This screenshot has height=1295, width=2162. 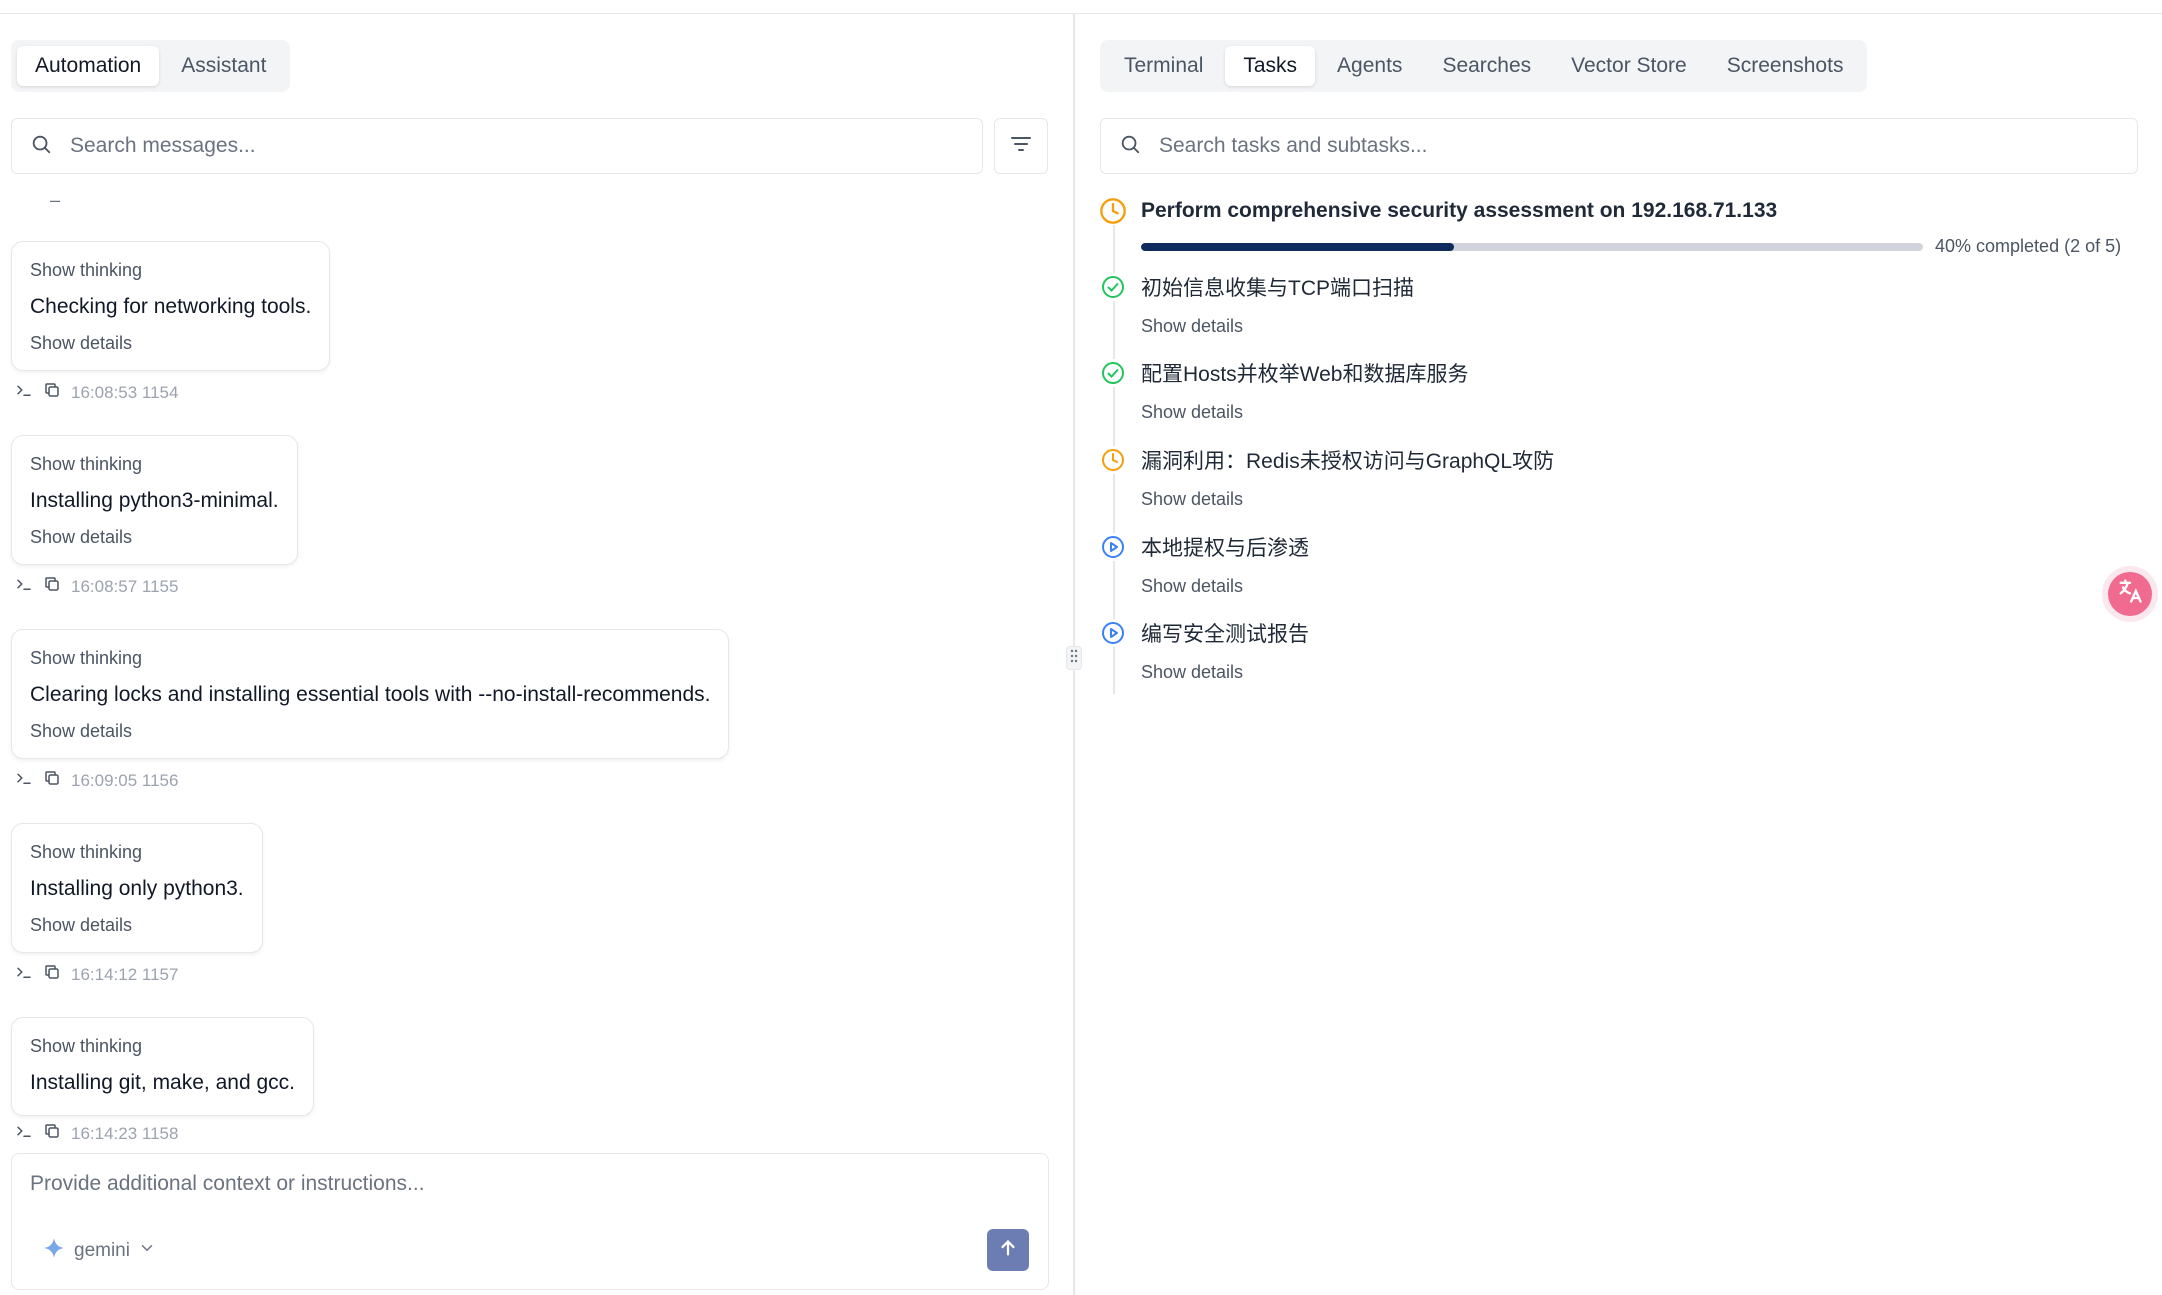 I want to click on subtask-header: 配置Hosts并枚举Web和数据库服务, so click(x=1283, y=373).